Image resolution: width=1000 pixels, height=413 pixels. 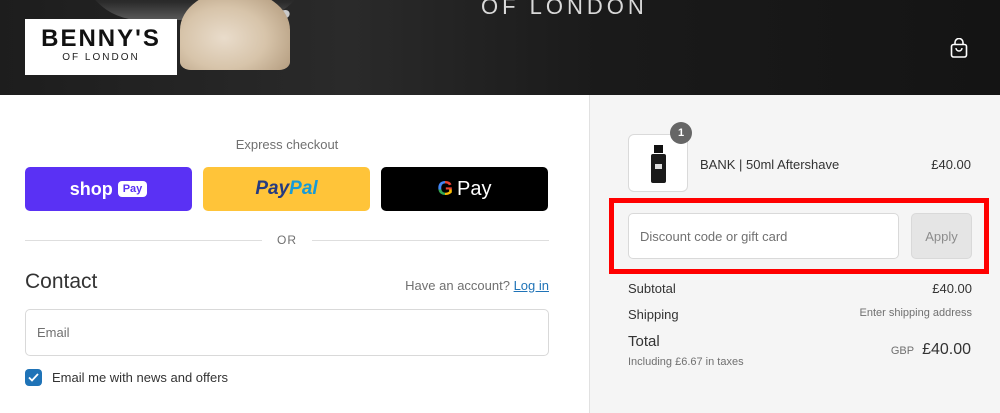 What do you see at coordinates (652, 288) in the screenshot?
I see `subtotal-label: Subtotal` at bounding box center [652, 288].